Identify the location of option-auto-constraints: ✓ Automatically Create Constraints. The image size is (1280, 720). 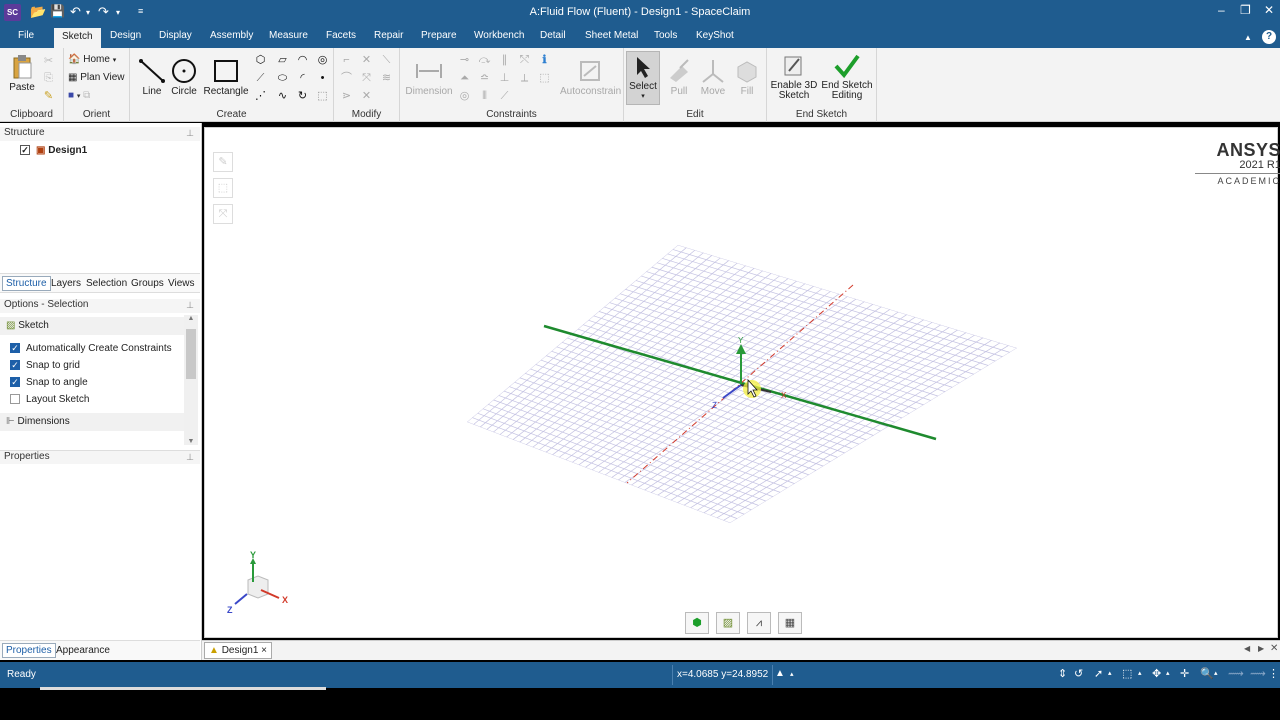
(91, 348).